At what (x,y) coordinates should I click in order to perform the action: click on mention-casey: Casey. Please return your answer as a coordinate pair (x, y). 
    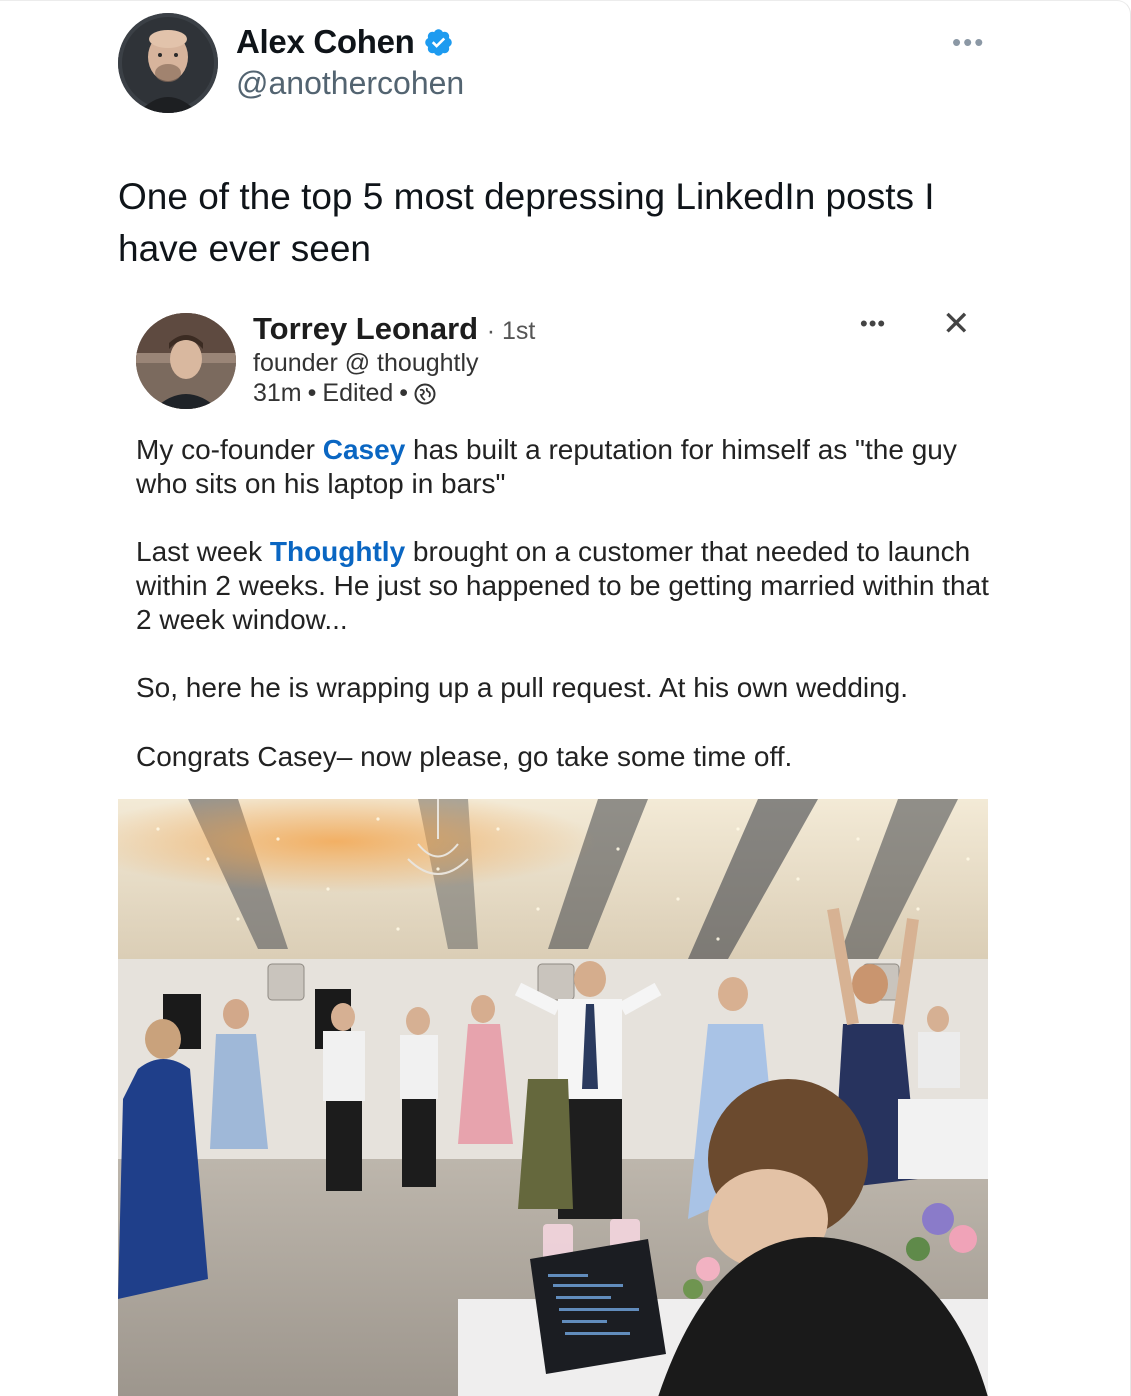
    Looking at the image, I should click on (364, 449).